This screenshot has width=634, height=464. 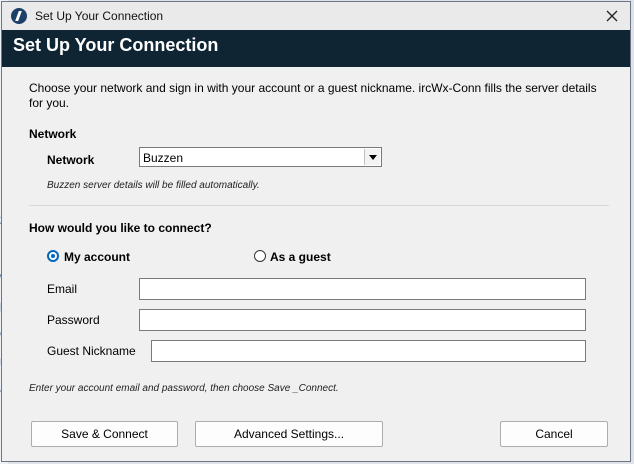 I want to click on dropdown-arrow-icon, so click(x=372, y=157).